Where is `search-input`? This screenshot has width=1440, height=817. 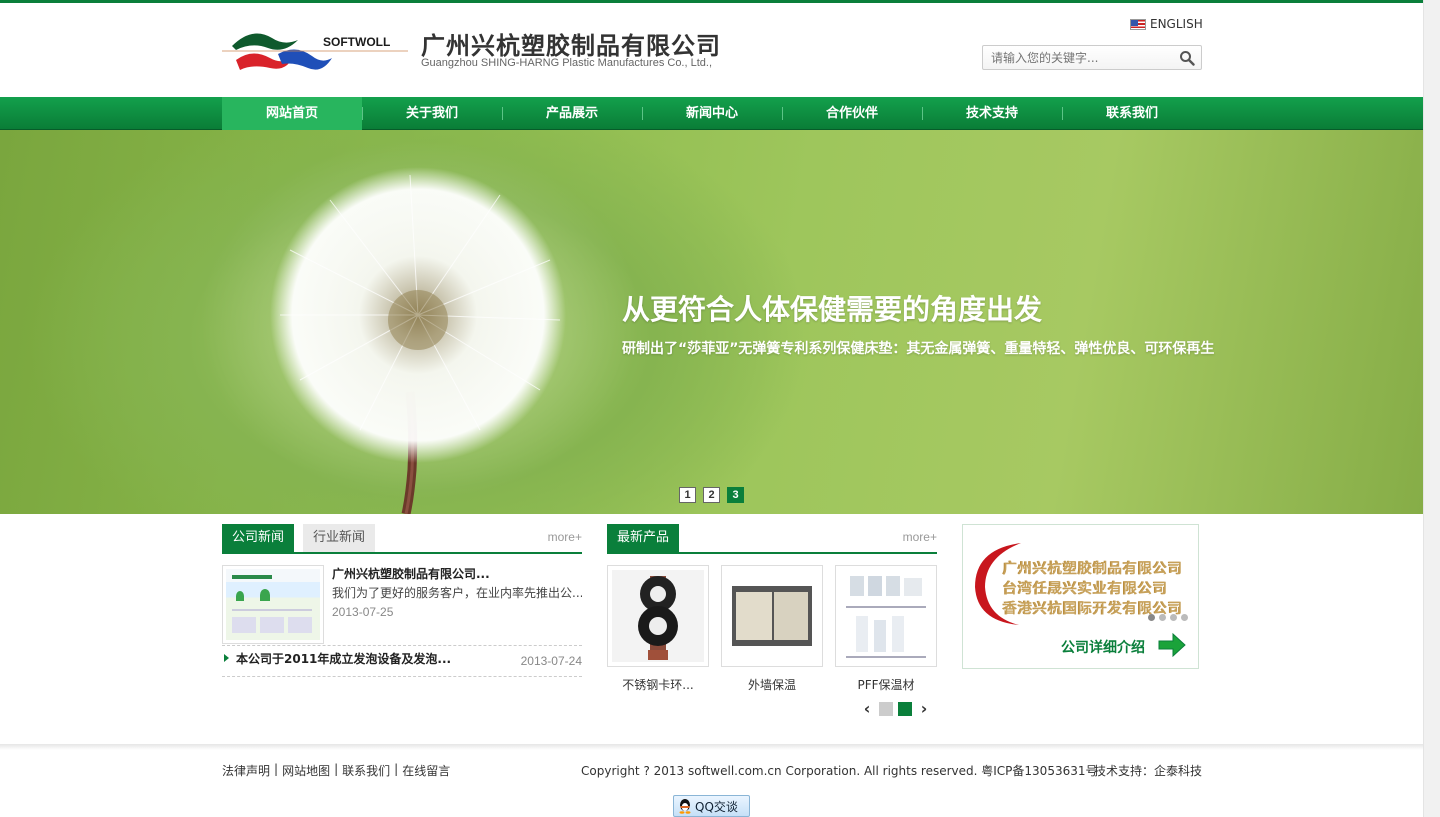 search-input is located at coordinates (1078, 57).